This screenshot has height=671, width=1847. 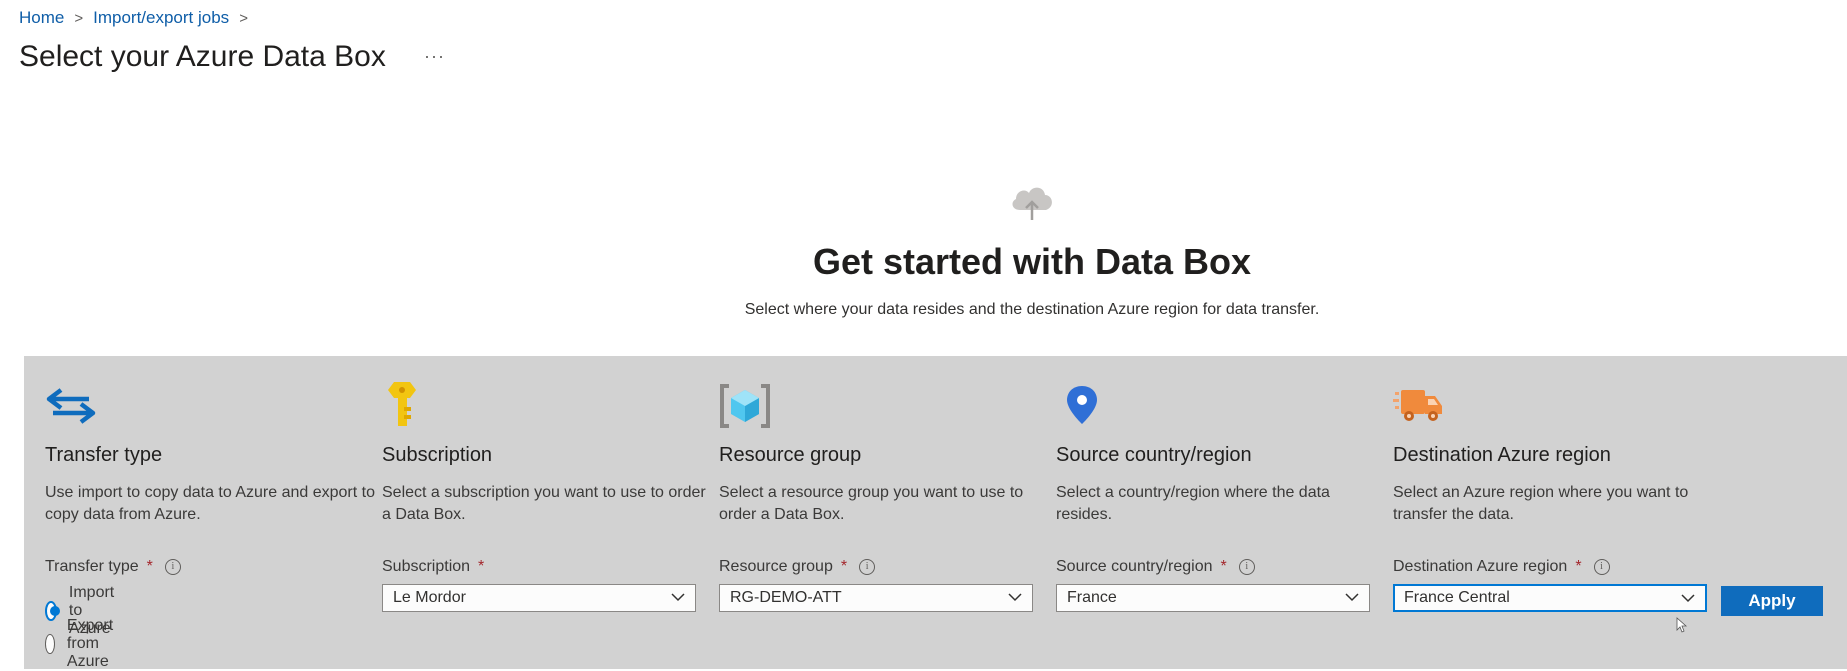 I want to click on source-region-value: France, so click(x=1092, y=597).